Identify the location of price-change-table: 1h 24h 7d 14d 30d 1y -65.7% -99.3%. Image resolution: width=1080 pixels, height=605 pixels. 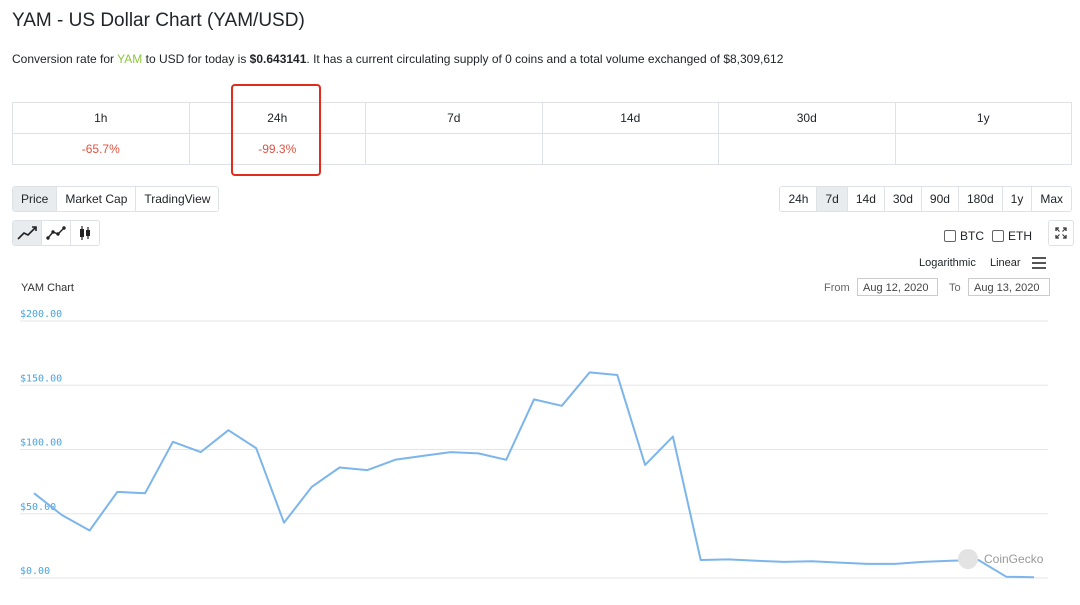
(542, 133).